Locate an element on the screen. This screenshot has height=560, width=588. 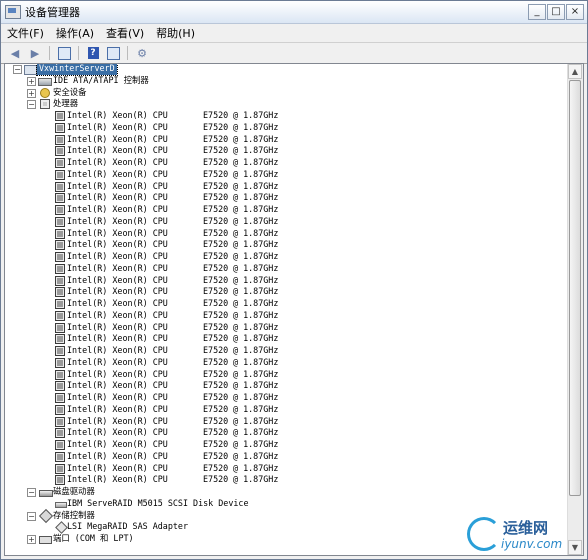
scroll-thumb is located at coordinates (575, 288).